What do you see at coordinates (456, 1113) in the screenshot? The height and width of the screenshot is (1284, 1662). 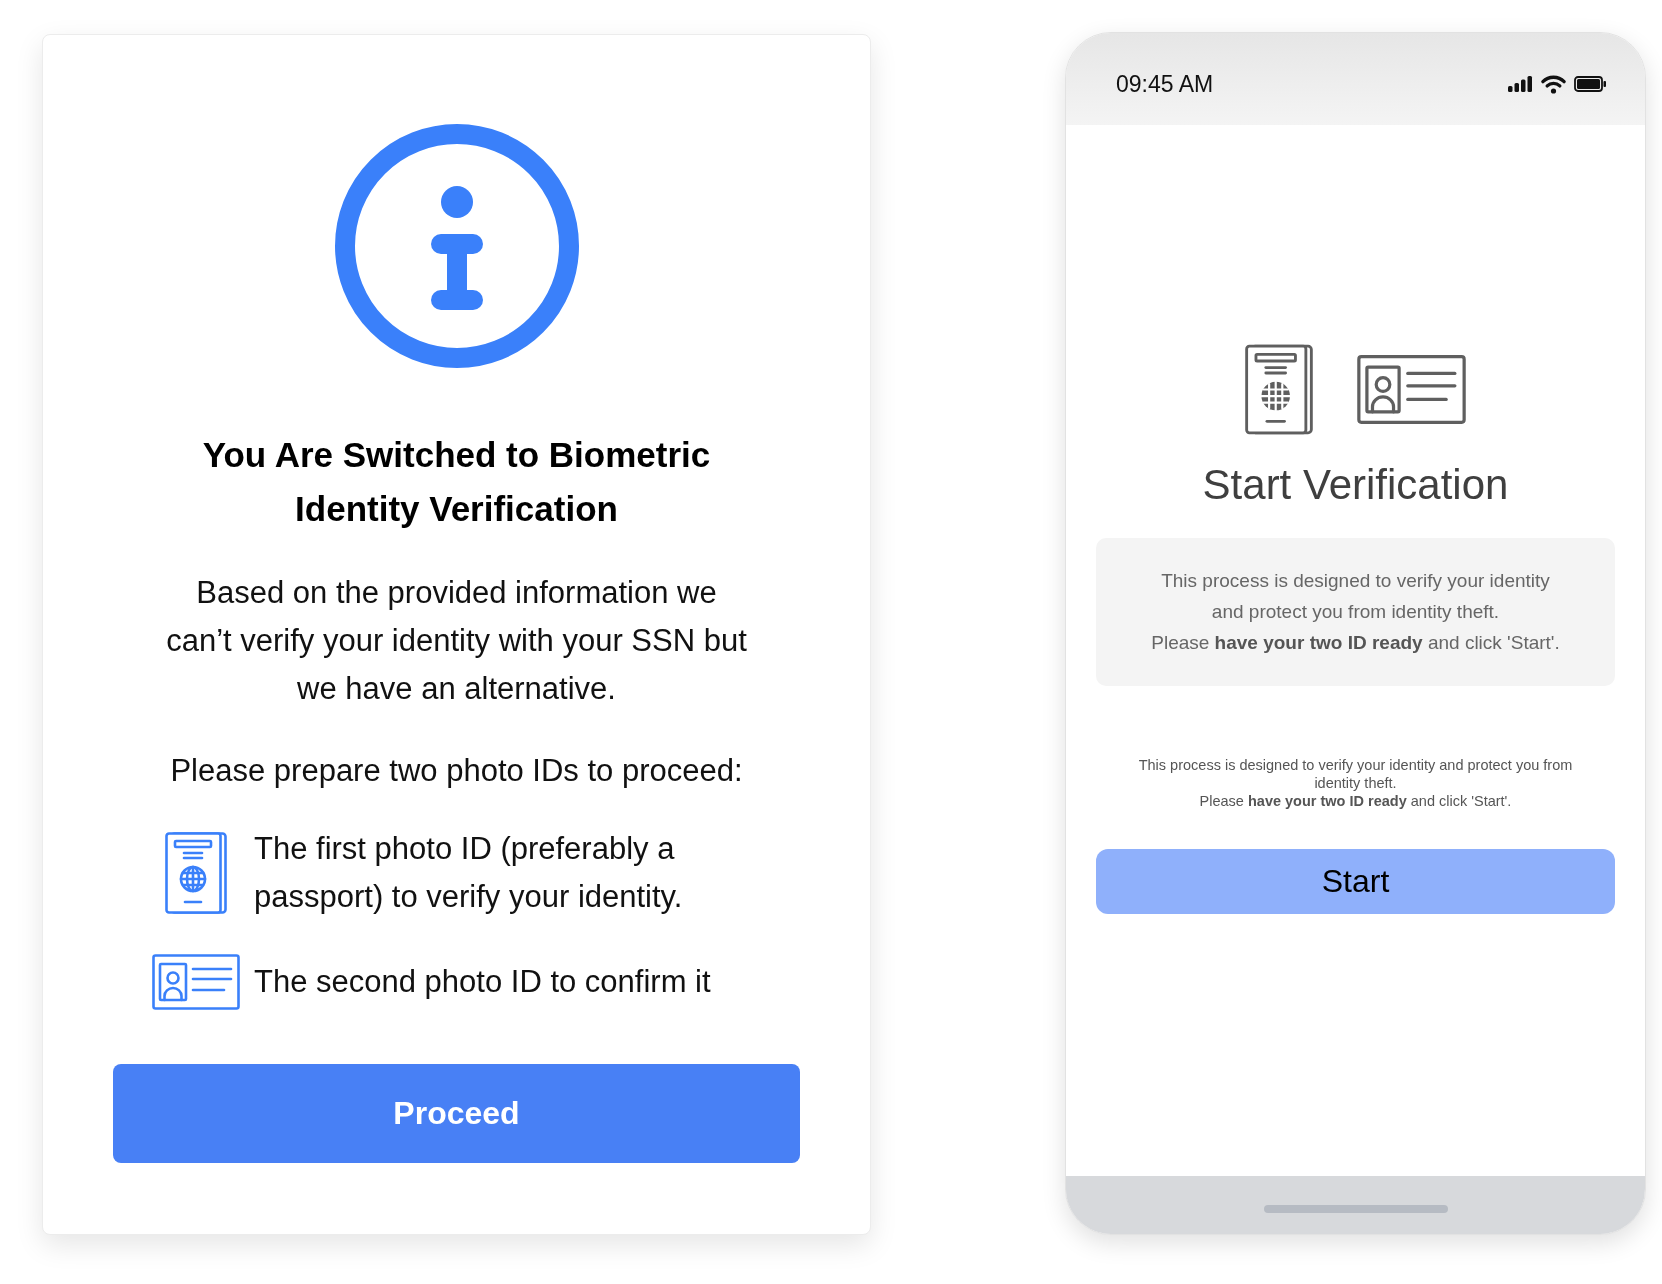 I see `proceed-button: Proceed` at bounding box center [456, 1113].